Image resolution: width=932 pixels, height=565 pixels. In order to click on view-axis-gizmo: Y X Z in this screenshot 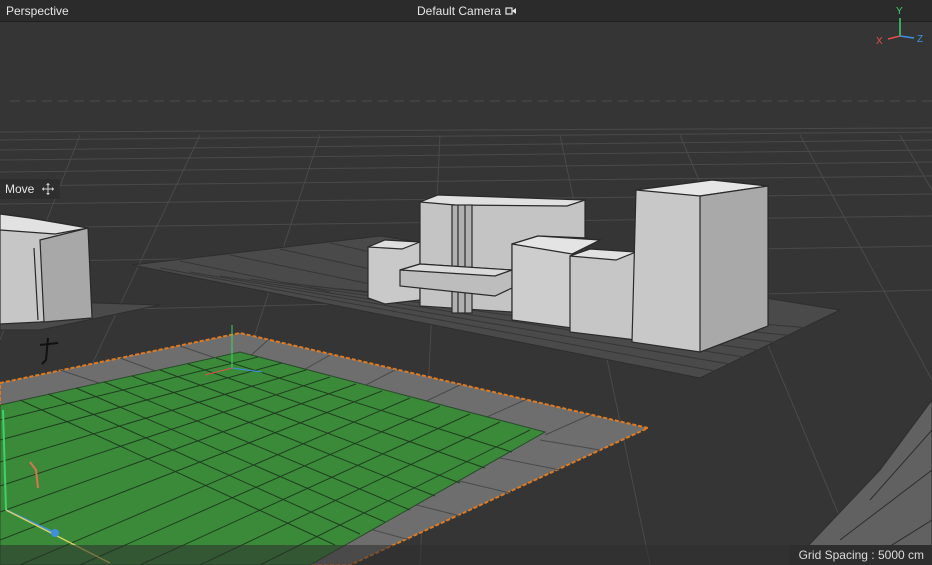, I will do `click(900, 26)`.